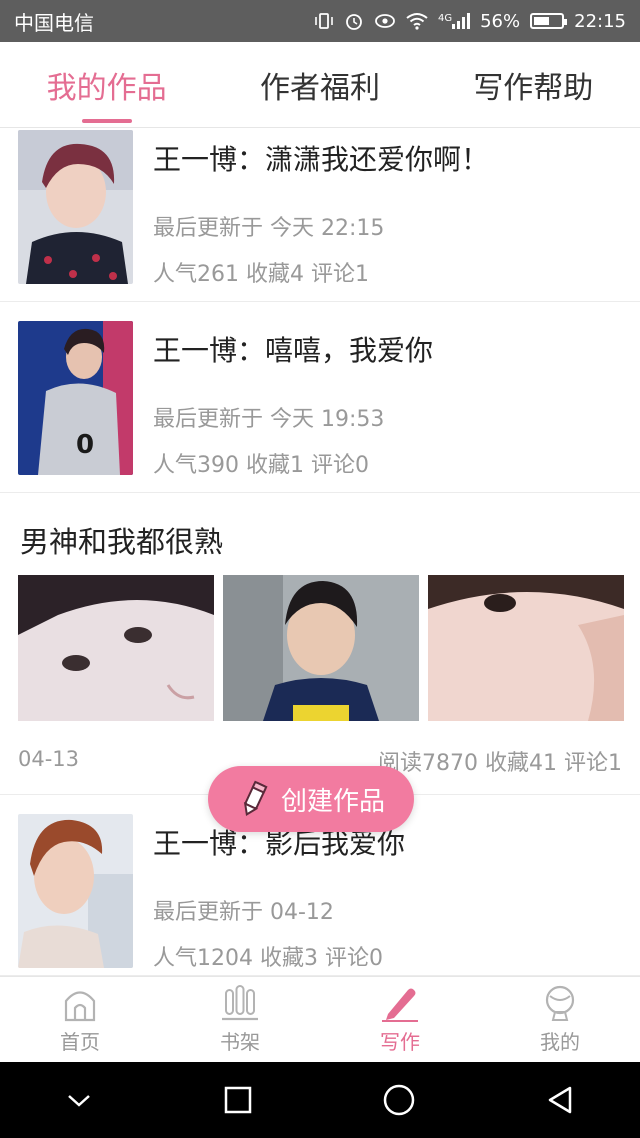 The height and width of the screenshot is (1138, 640). I want to click on bottom-nav: 首页 书架 写作 我的, so click(320, 1019).